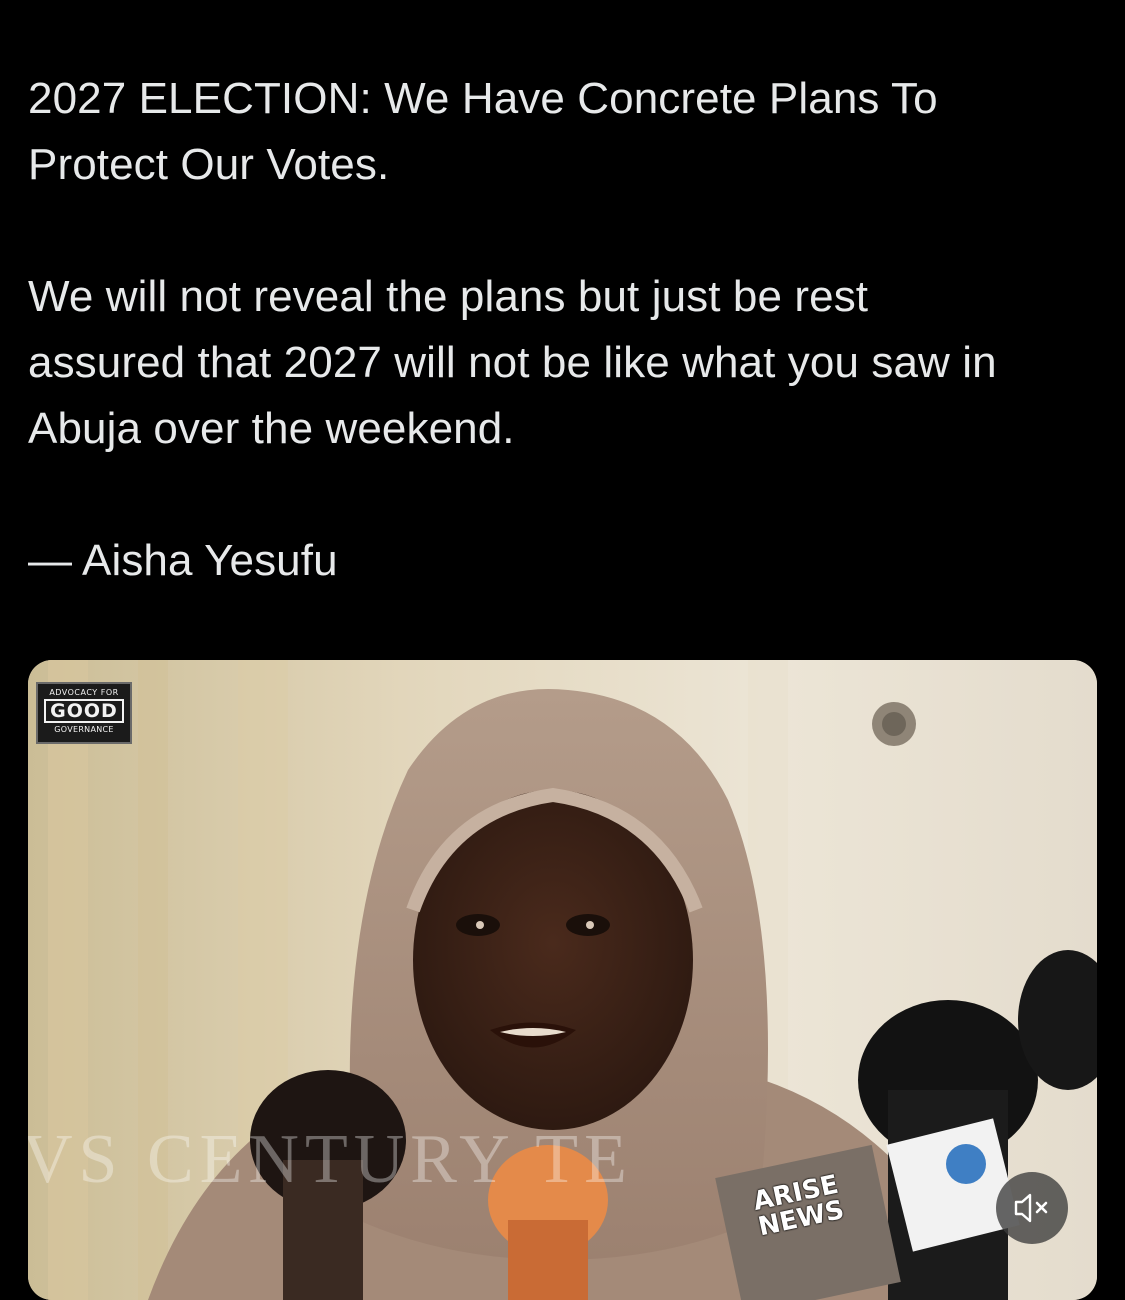 Image resolution: width=1125 pixels, height=1300 pixels. I want to click on post-body-line-3: Abuja over the weekend., so click(271, 428).